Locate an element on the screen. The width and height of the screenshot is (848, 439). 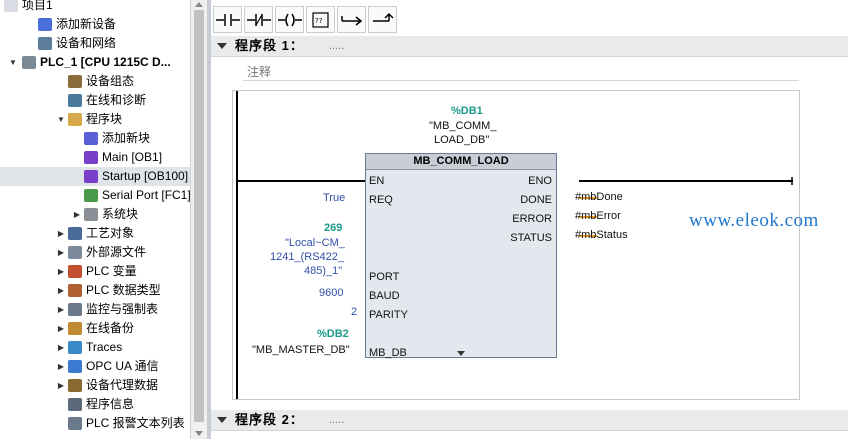
pin-en: EN is located at coordinates (377, 181).